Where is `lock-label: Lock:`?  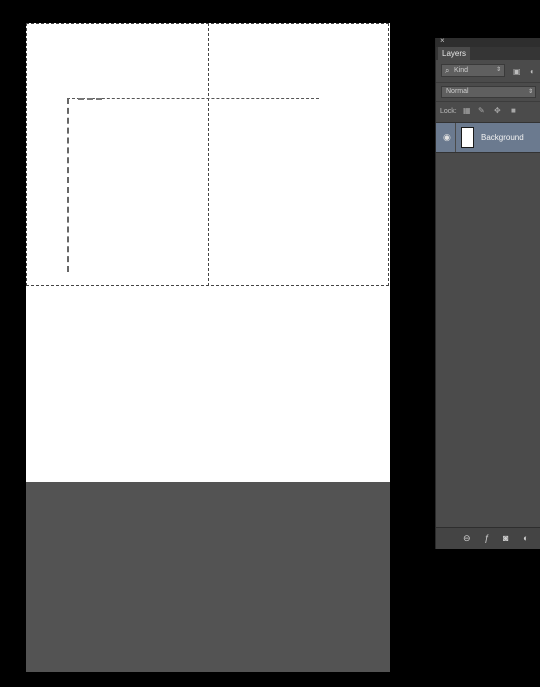
lock-label: Lock: is located at coordinates (448, 111).